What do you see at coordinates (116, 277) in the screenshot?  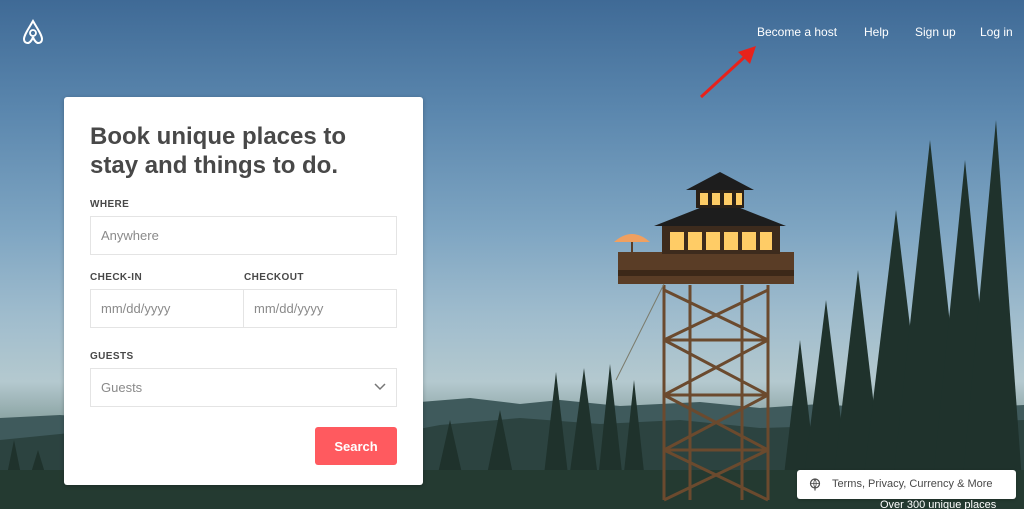 I see `checkin-label: CHECK-IN` at bounding box center [116, 277].